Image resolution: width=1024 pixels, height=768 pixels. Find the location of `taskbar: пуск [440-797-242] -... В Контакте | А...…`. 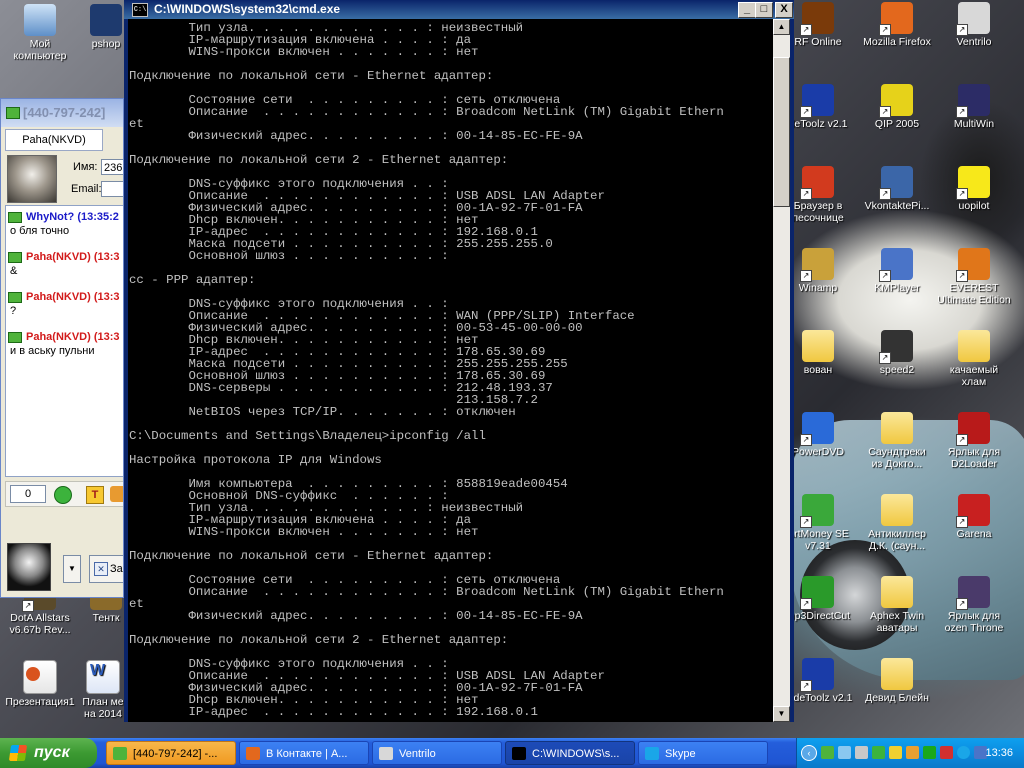

taskbar: пуск [440-797-242] -... В Контакте | А...… is located at coordinates (512, 753).